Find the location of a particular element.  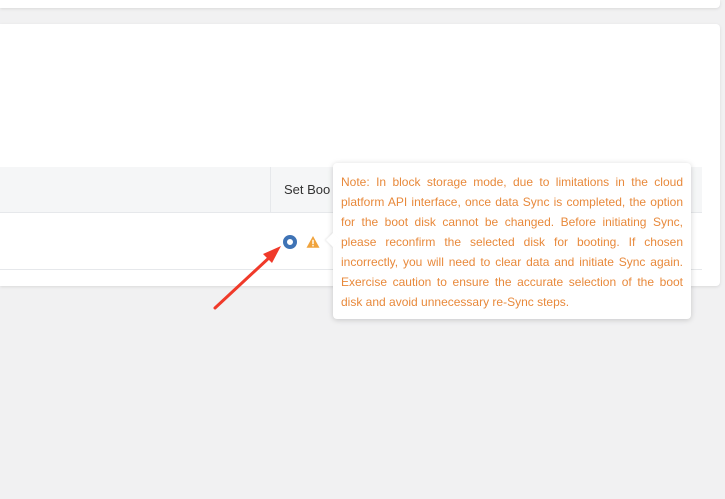

set-boot-column-header: Set Boo is located at coordinates (307, 189).